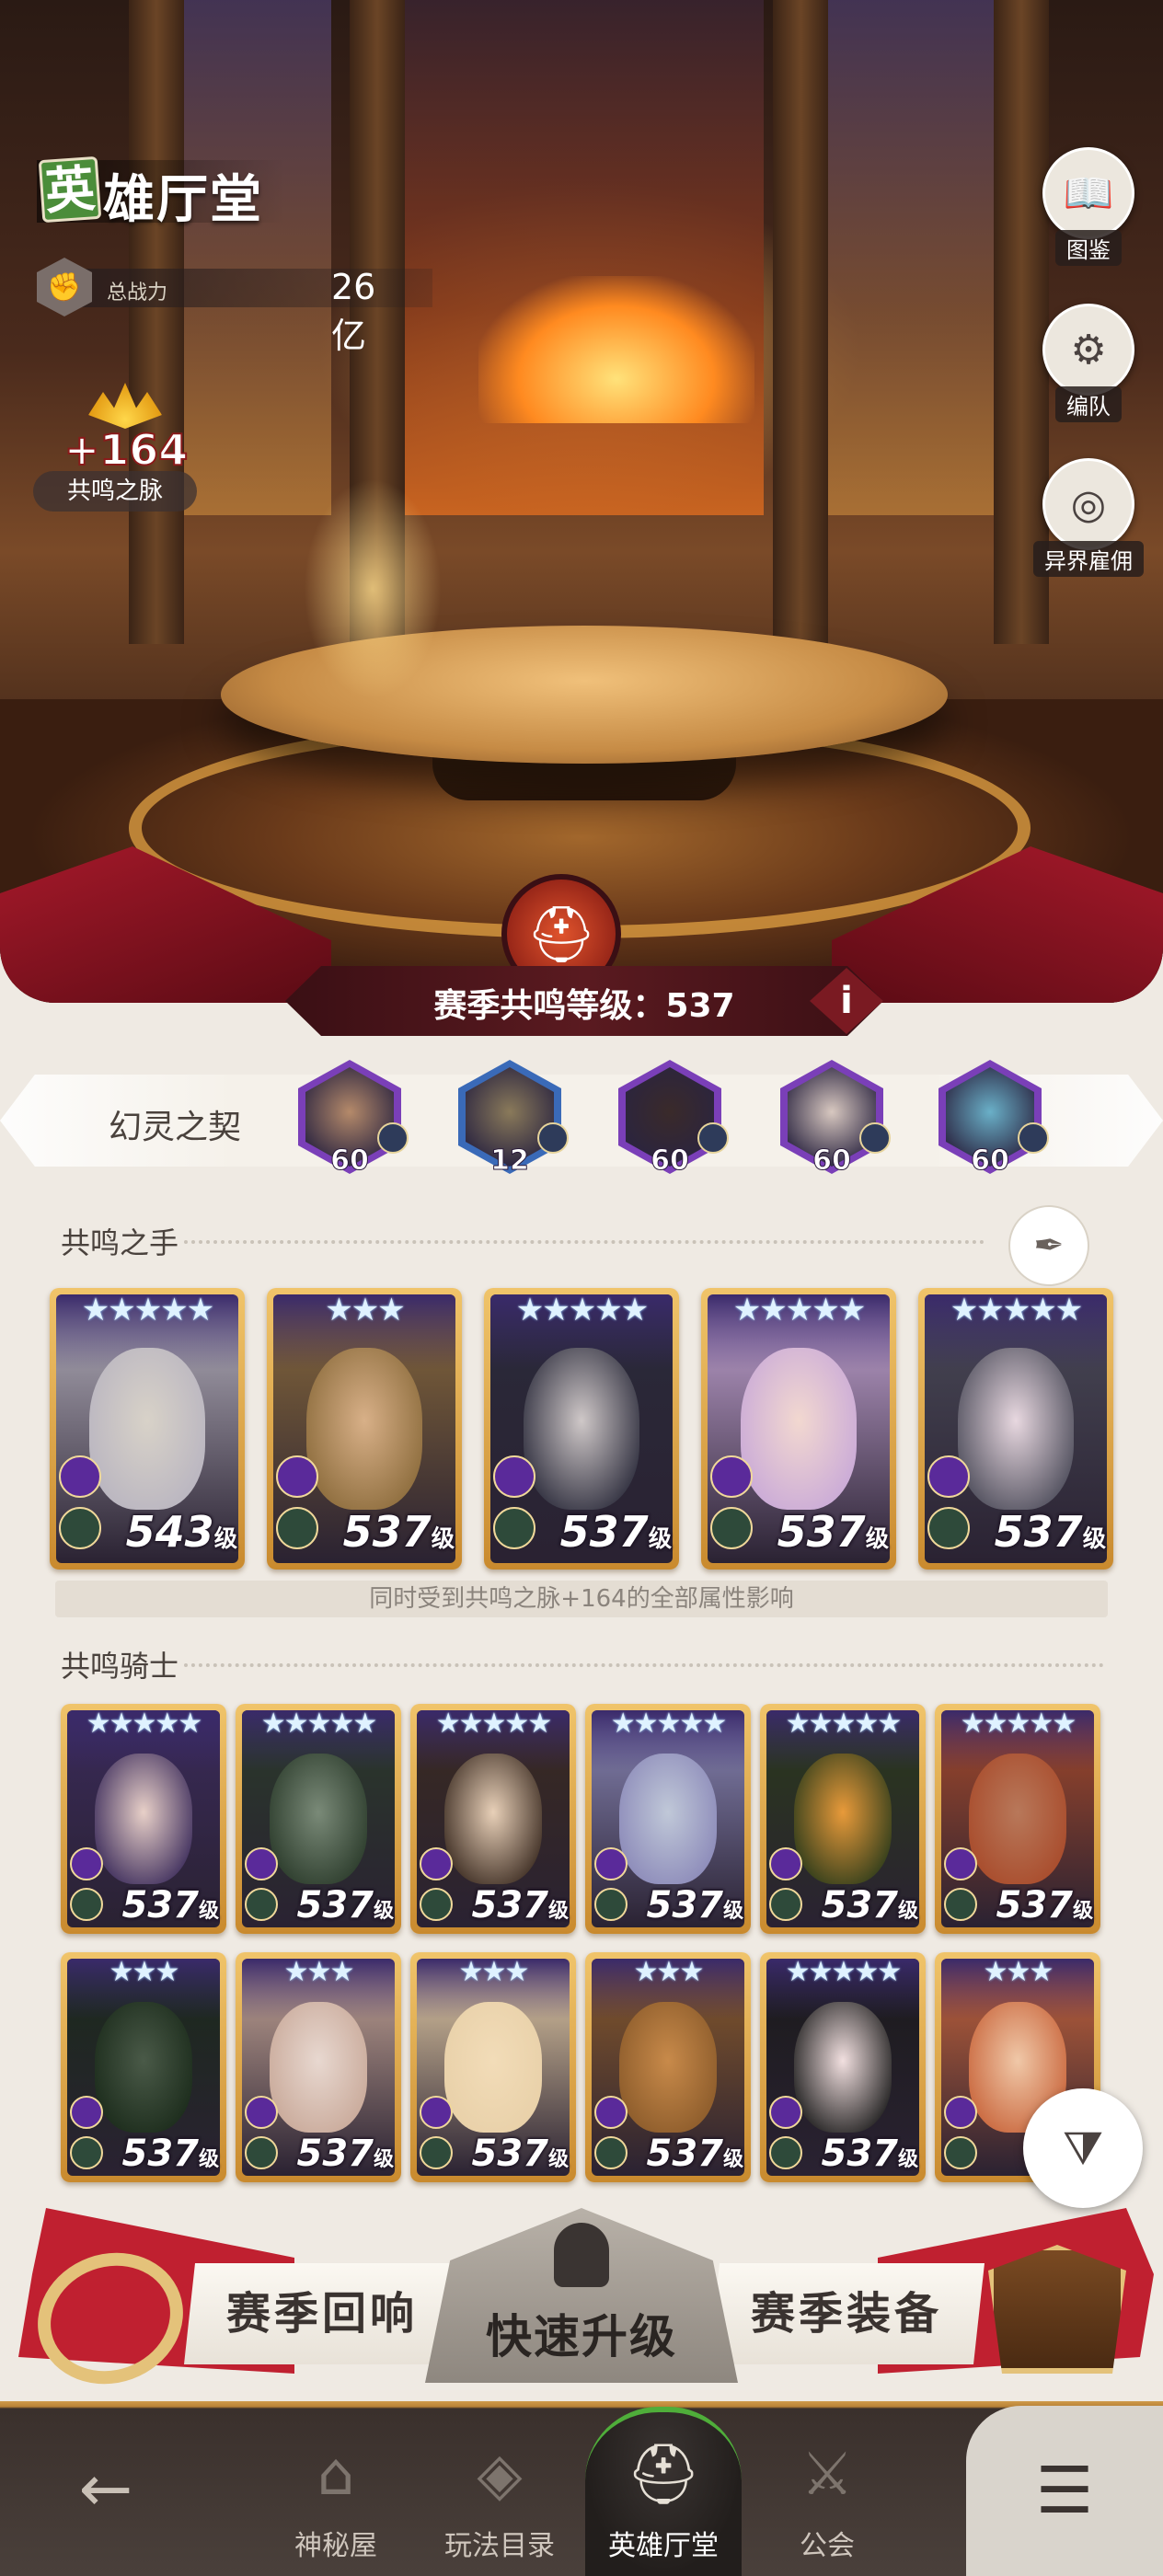  What do you see at coordinates (322, 2313) in the screenshot?
I see `season-echo-button: 赛季回响` at bounding box center [322, 2313].